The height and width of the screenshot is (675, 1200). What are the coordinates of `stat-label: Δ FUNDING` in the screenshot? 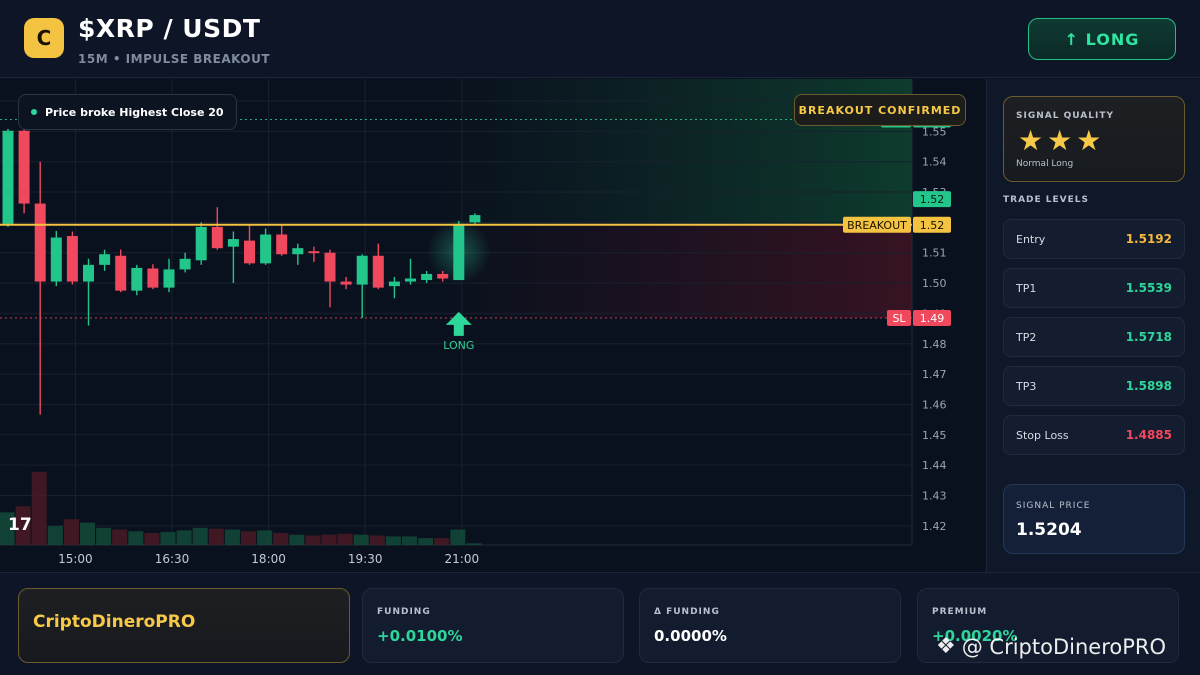 It's located at (687, 612).